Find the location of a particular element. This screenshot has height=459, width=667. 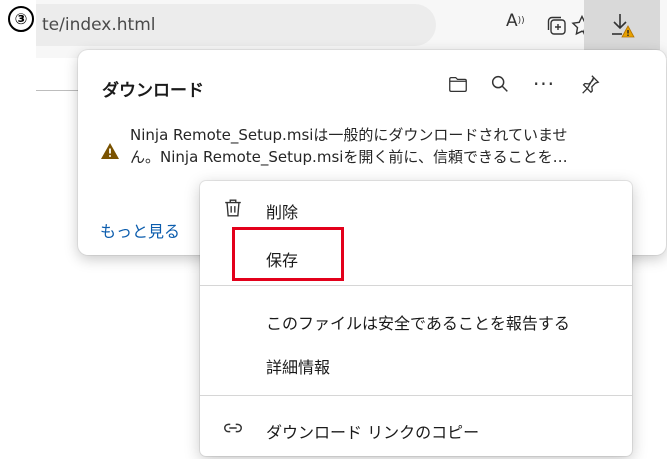

divider is located at coordinates (58, 90).